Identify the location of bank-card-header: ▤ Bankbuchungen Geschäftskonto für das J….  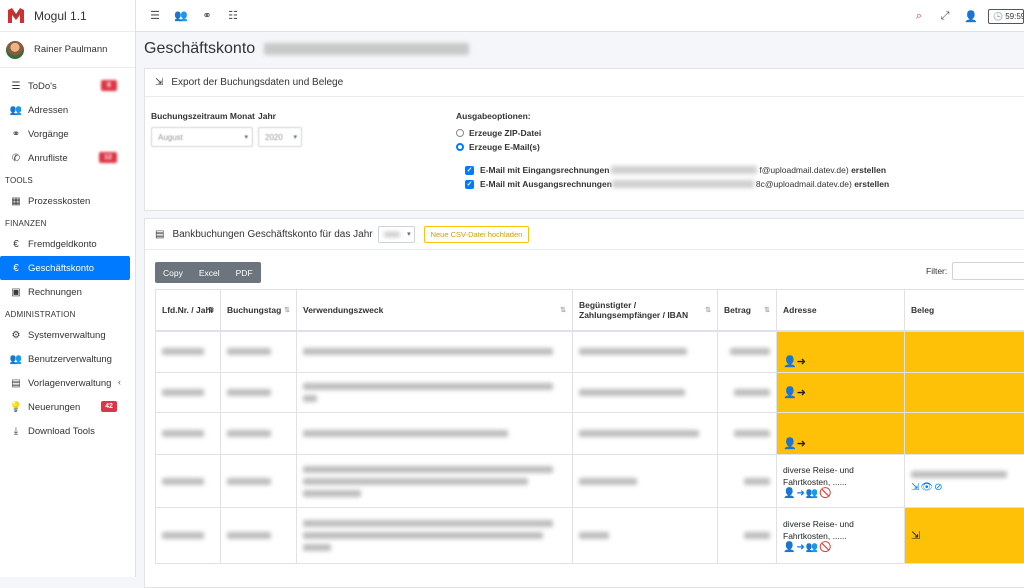
(584, 234).